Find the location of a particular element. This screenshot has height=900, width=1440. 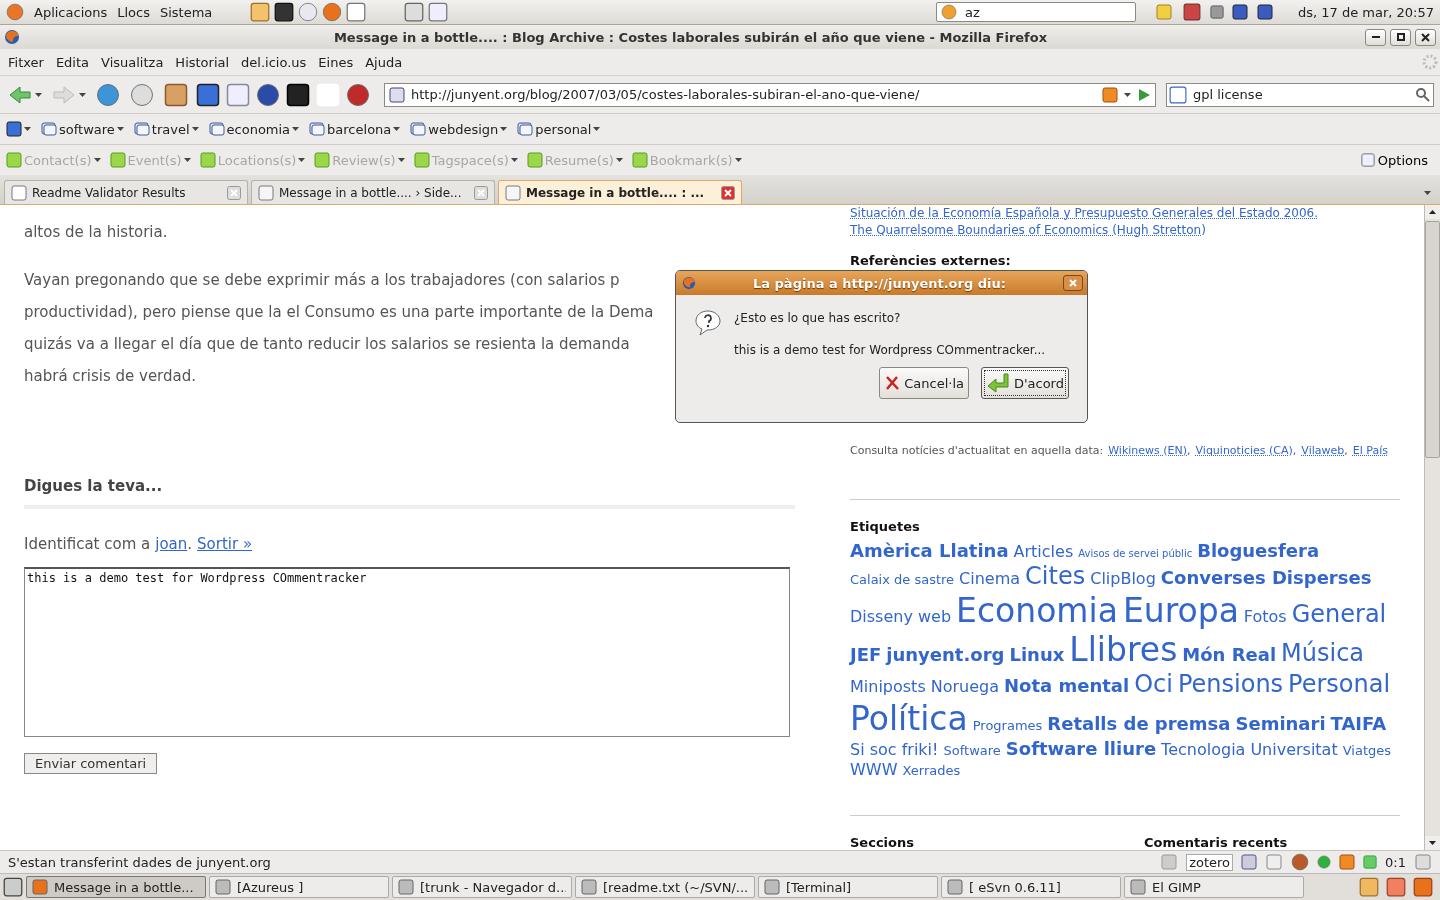

scroll-down-button is located at coordinates (1432, 843).